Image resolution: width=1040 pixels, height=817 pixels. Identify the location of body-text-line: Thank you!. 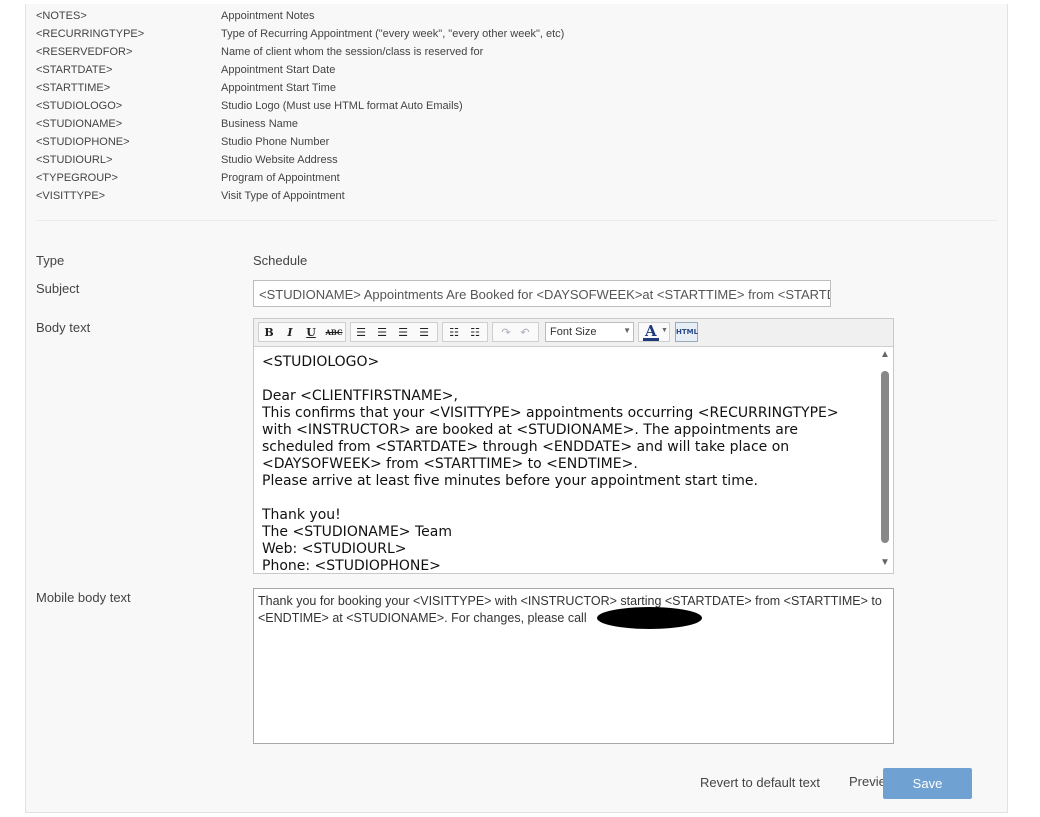
(301, 515).